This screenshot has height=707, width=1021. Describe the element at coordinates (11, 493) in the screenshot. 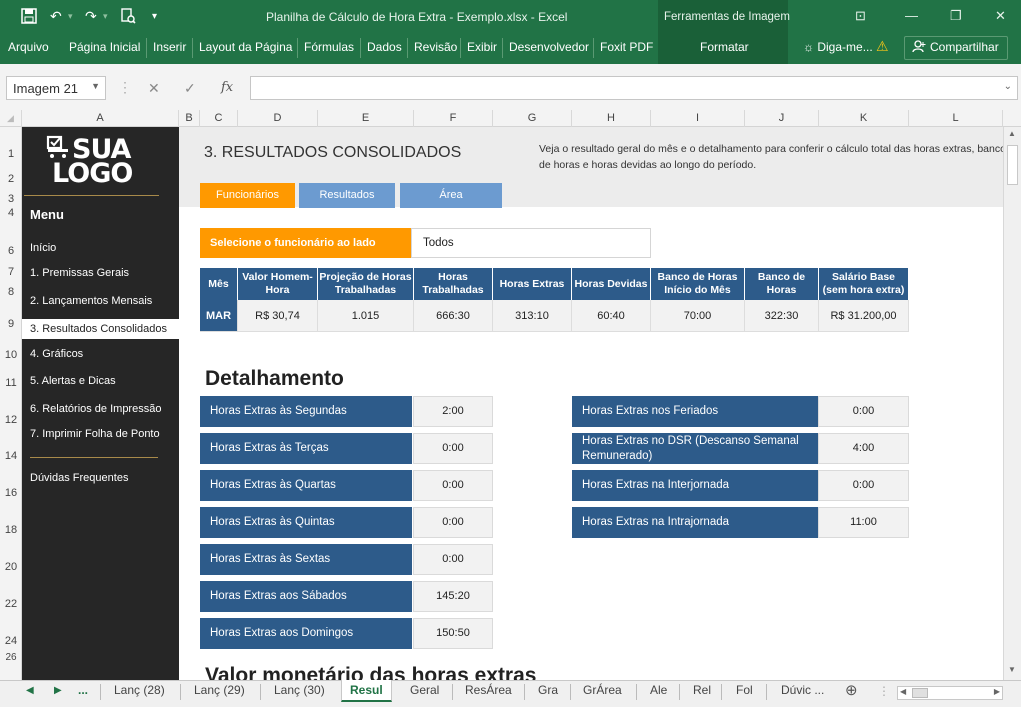

I see `row-header: 16` at that location.